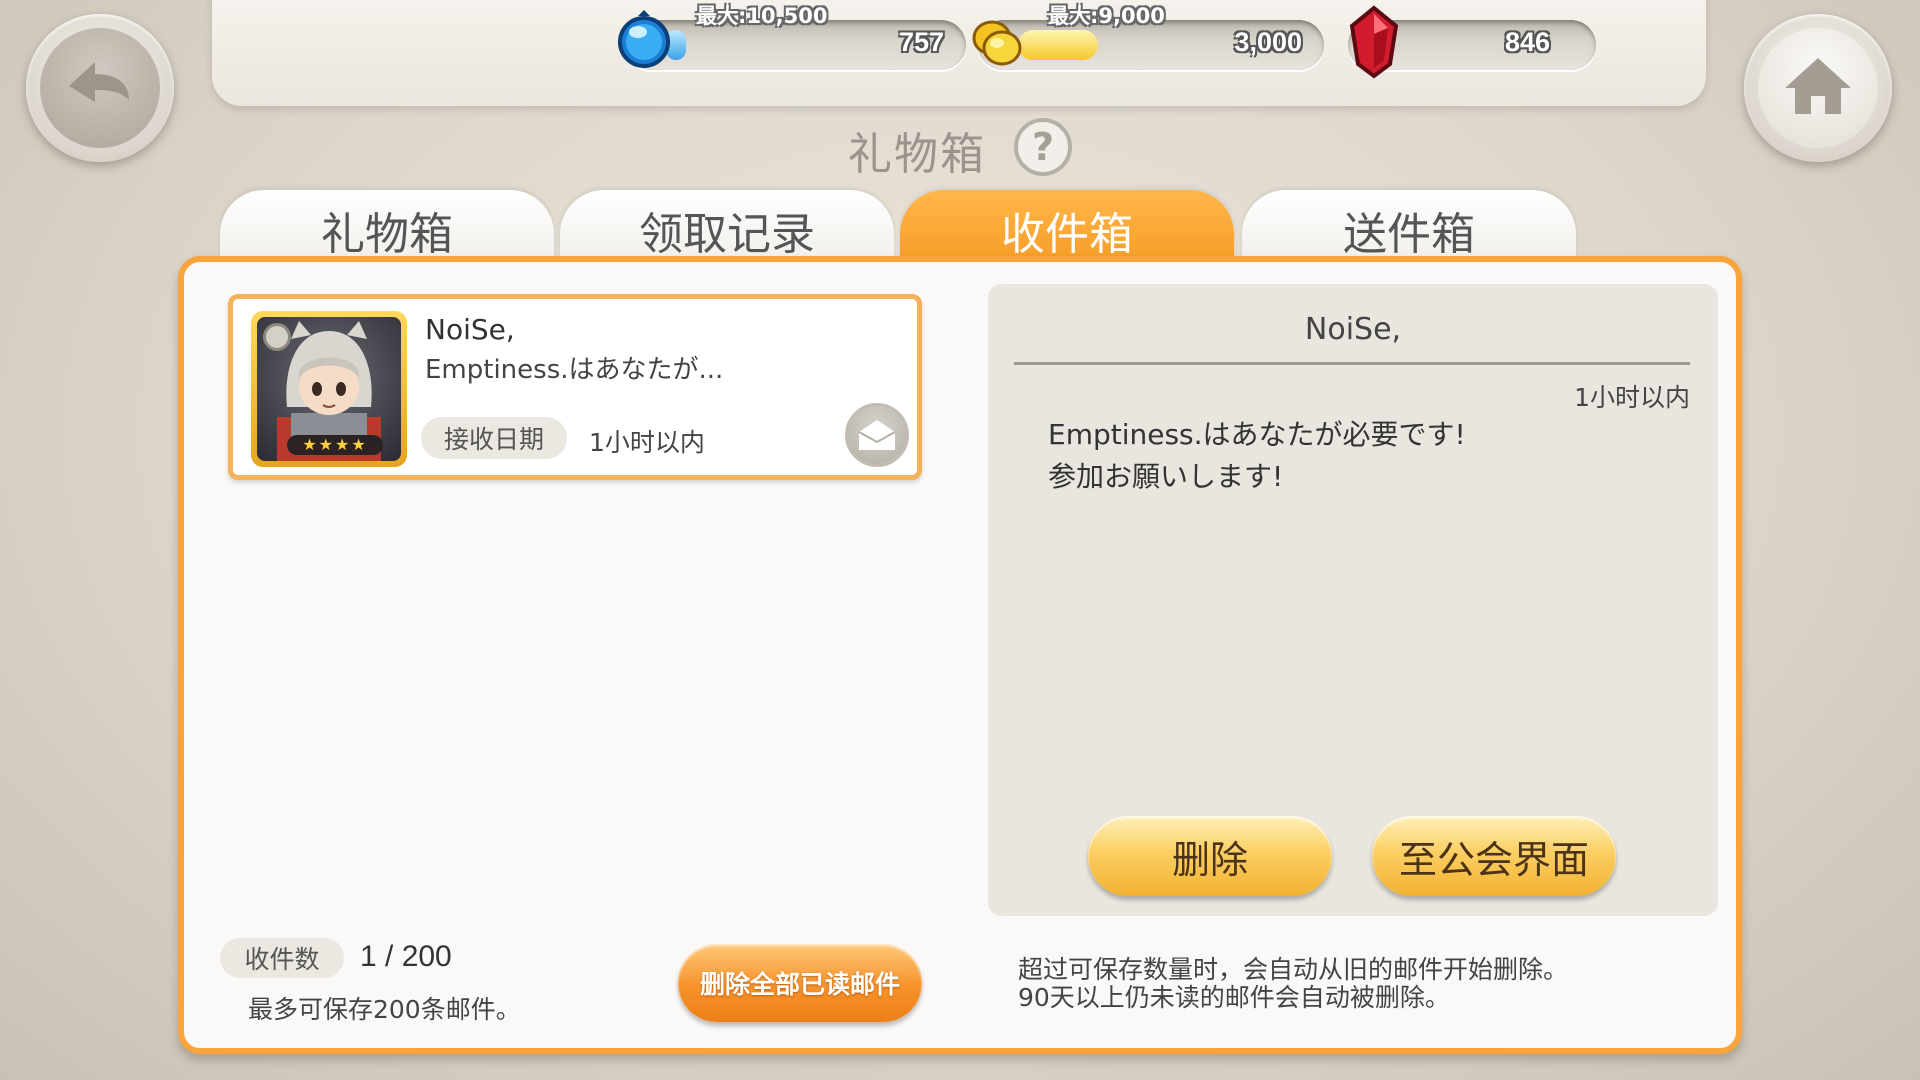 The height and width of the screenshot is (1080, 1920). I want to click on opened-envelope-icon, so click(877, 435).